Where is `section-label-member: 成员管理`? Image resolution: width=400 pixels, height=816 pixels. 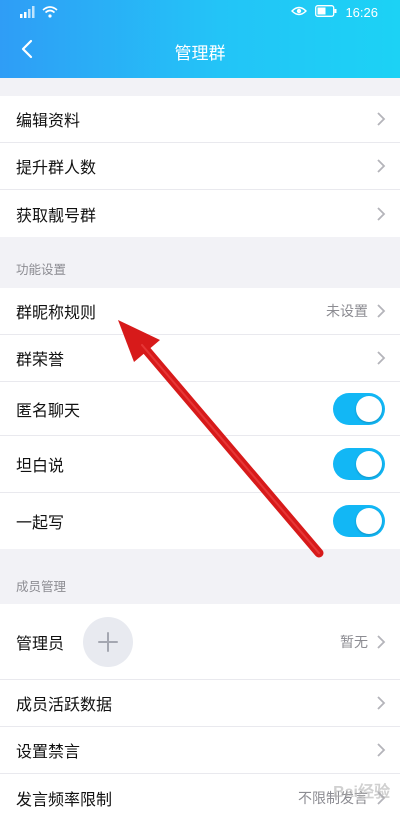 section-label-member: 成员管理 is located at coordinates (41, 586).